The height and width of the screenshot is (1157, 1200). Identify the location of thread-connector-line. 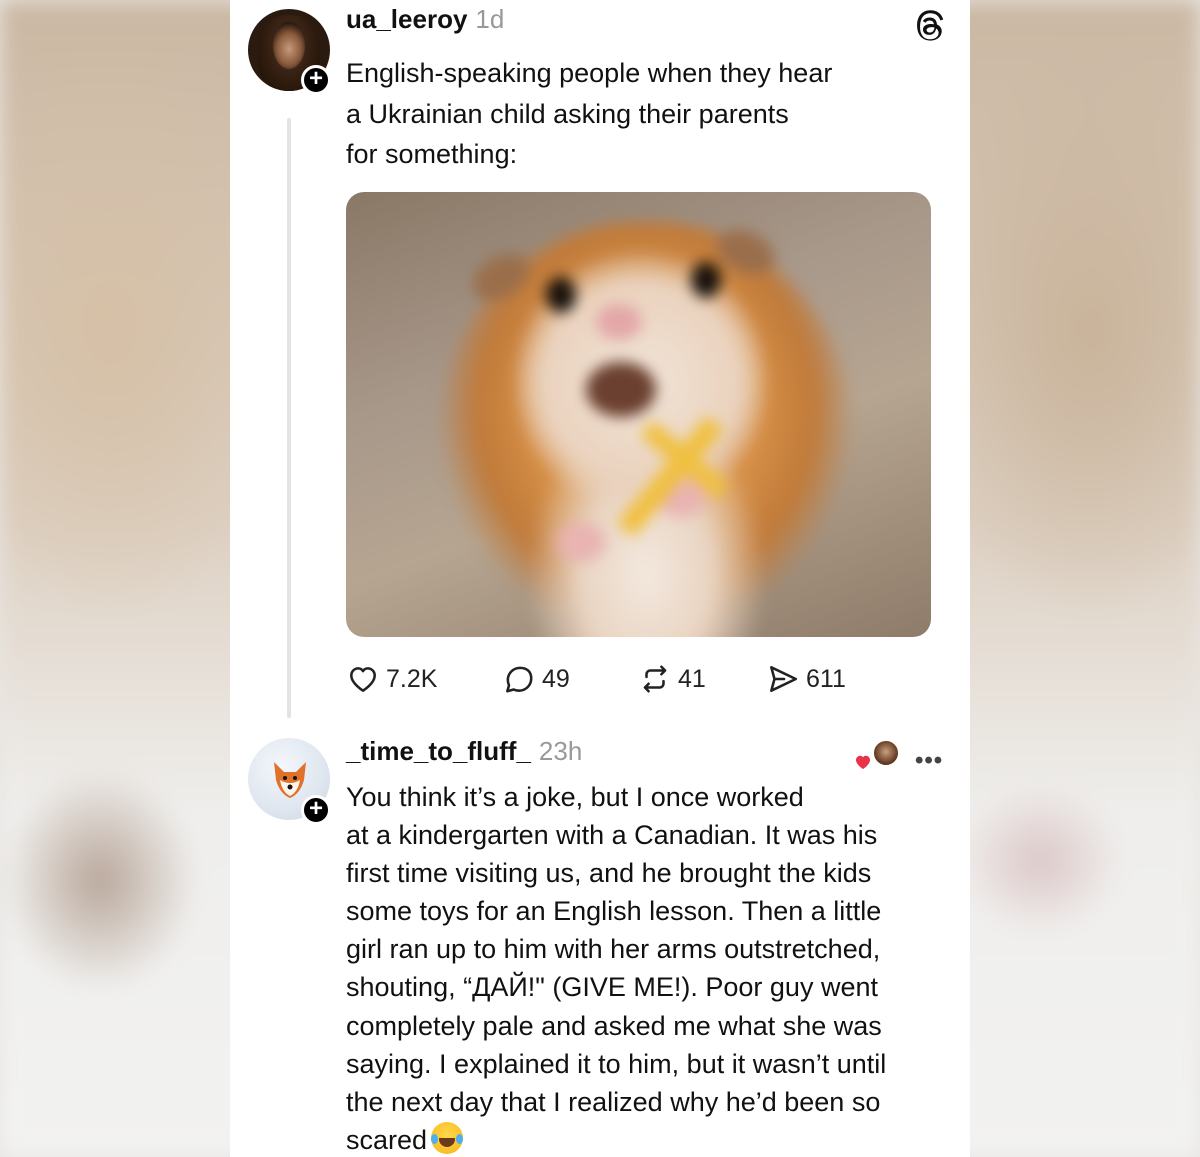
(289, 418).